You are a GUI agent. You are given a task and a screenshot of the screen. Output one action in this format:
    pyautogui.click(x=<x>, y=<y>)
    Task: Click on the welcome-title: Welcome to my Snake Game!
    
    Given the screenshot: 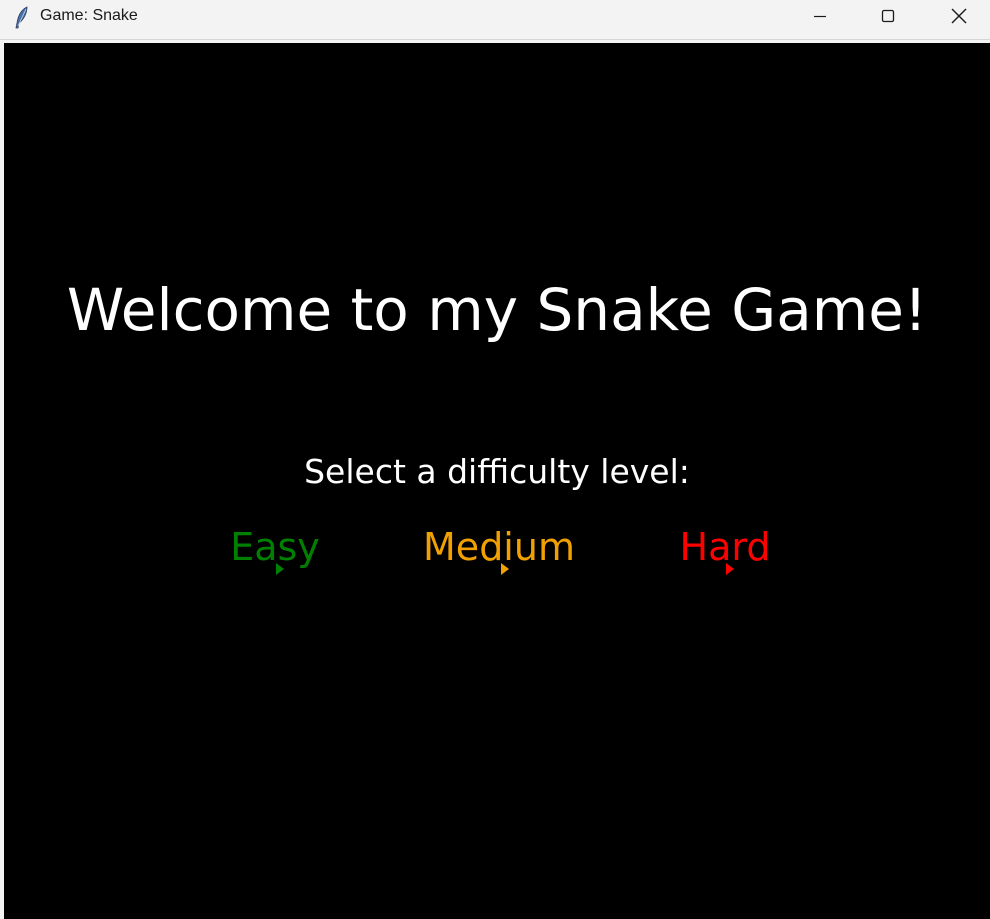 What is the action you would take?
    pyautogui.click(x=497, y=310)
    